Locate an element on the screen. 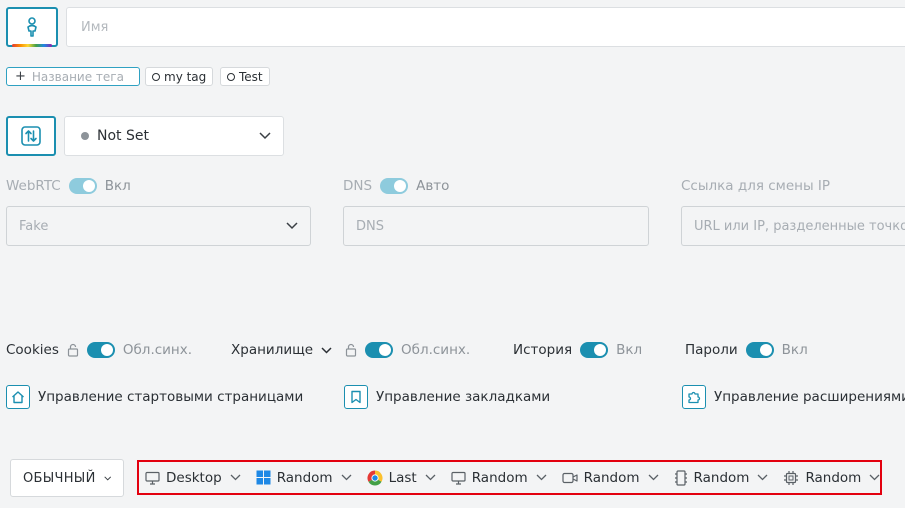 This screenshot has width=905, height=508. os-select: Random is located at coordinates (304, 478).